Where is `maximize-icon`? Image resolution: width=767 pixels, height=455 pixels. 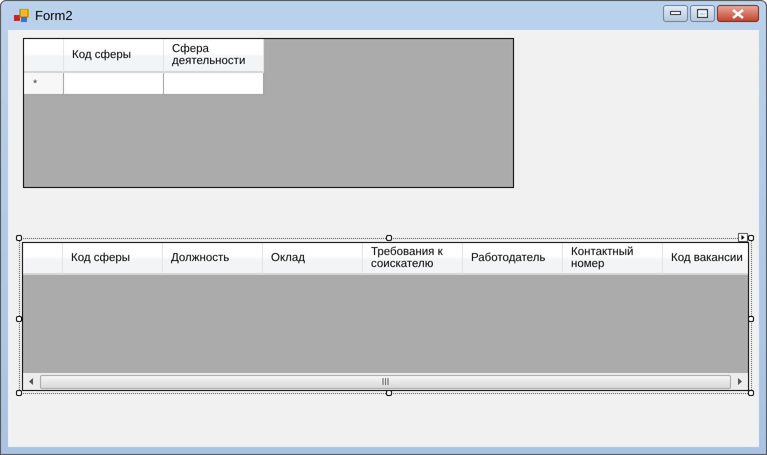 maximize-icon is located at coordinates (702, 13).